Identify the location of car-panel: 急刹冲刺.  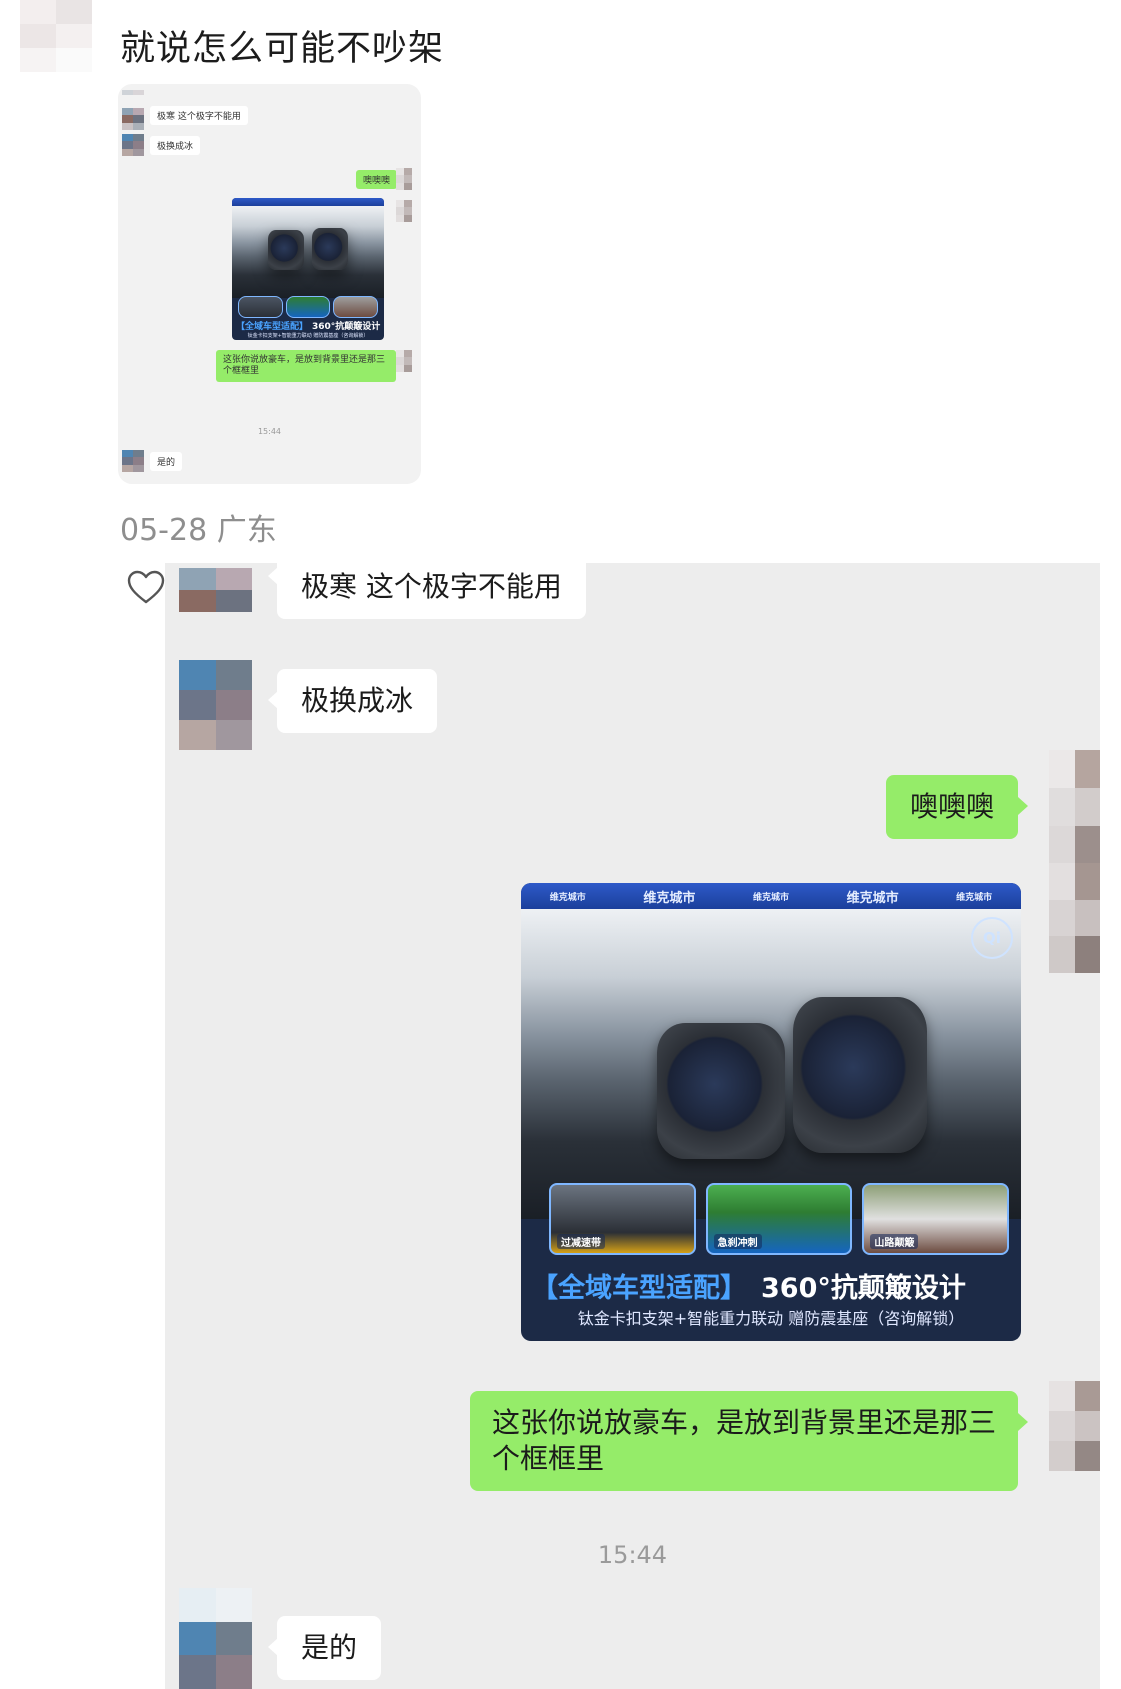
(779, 1219).